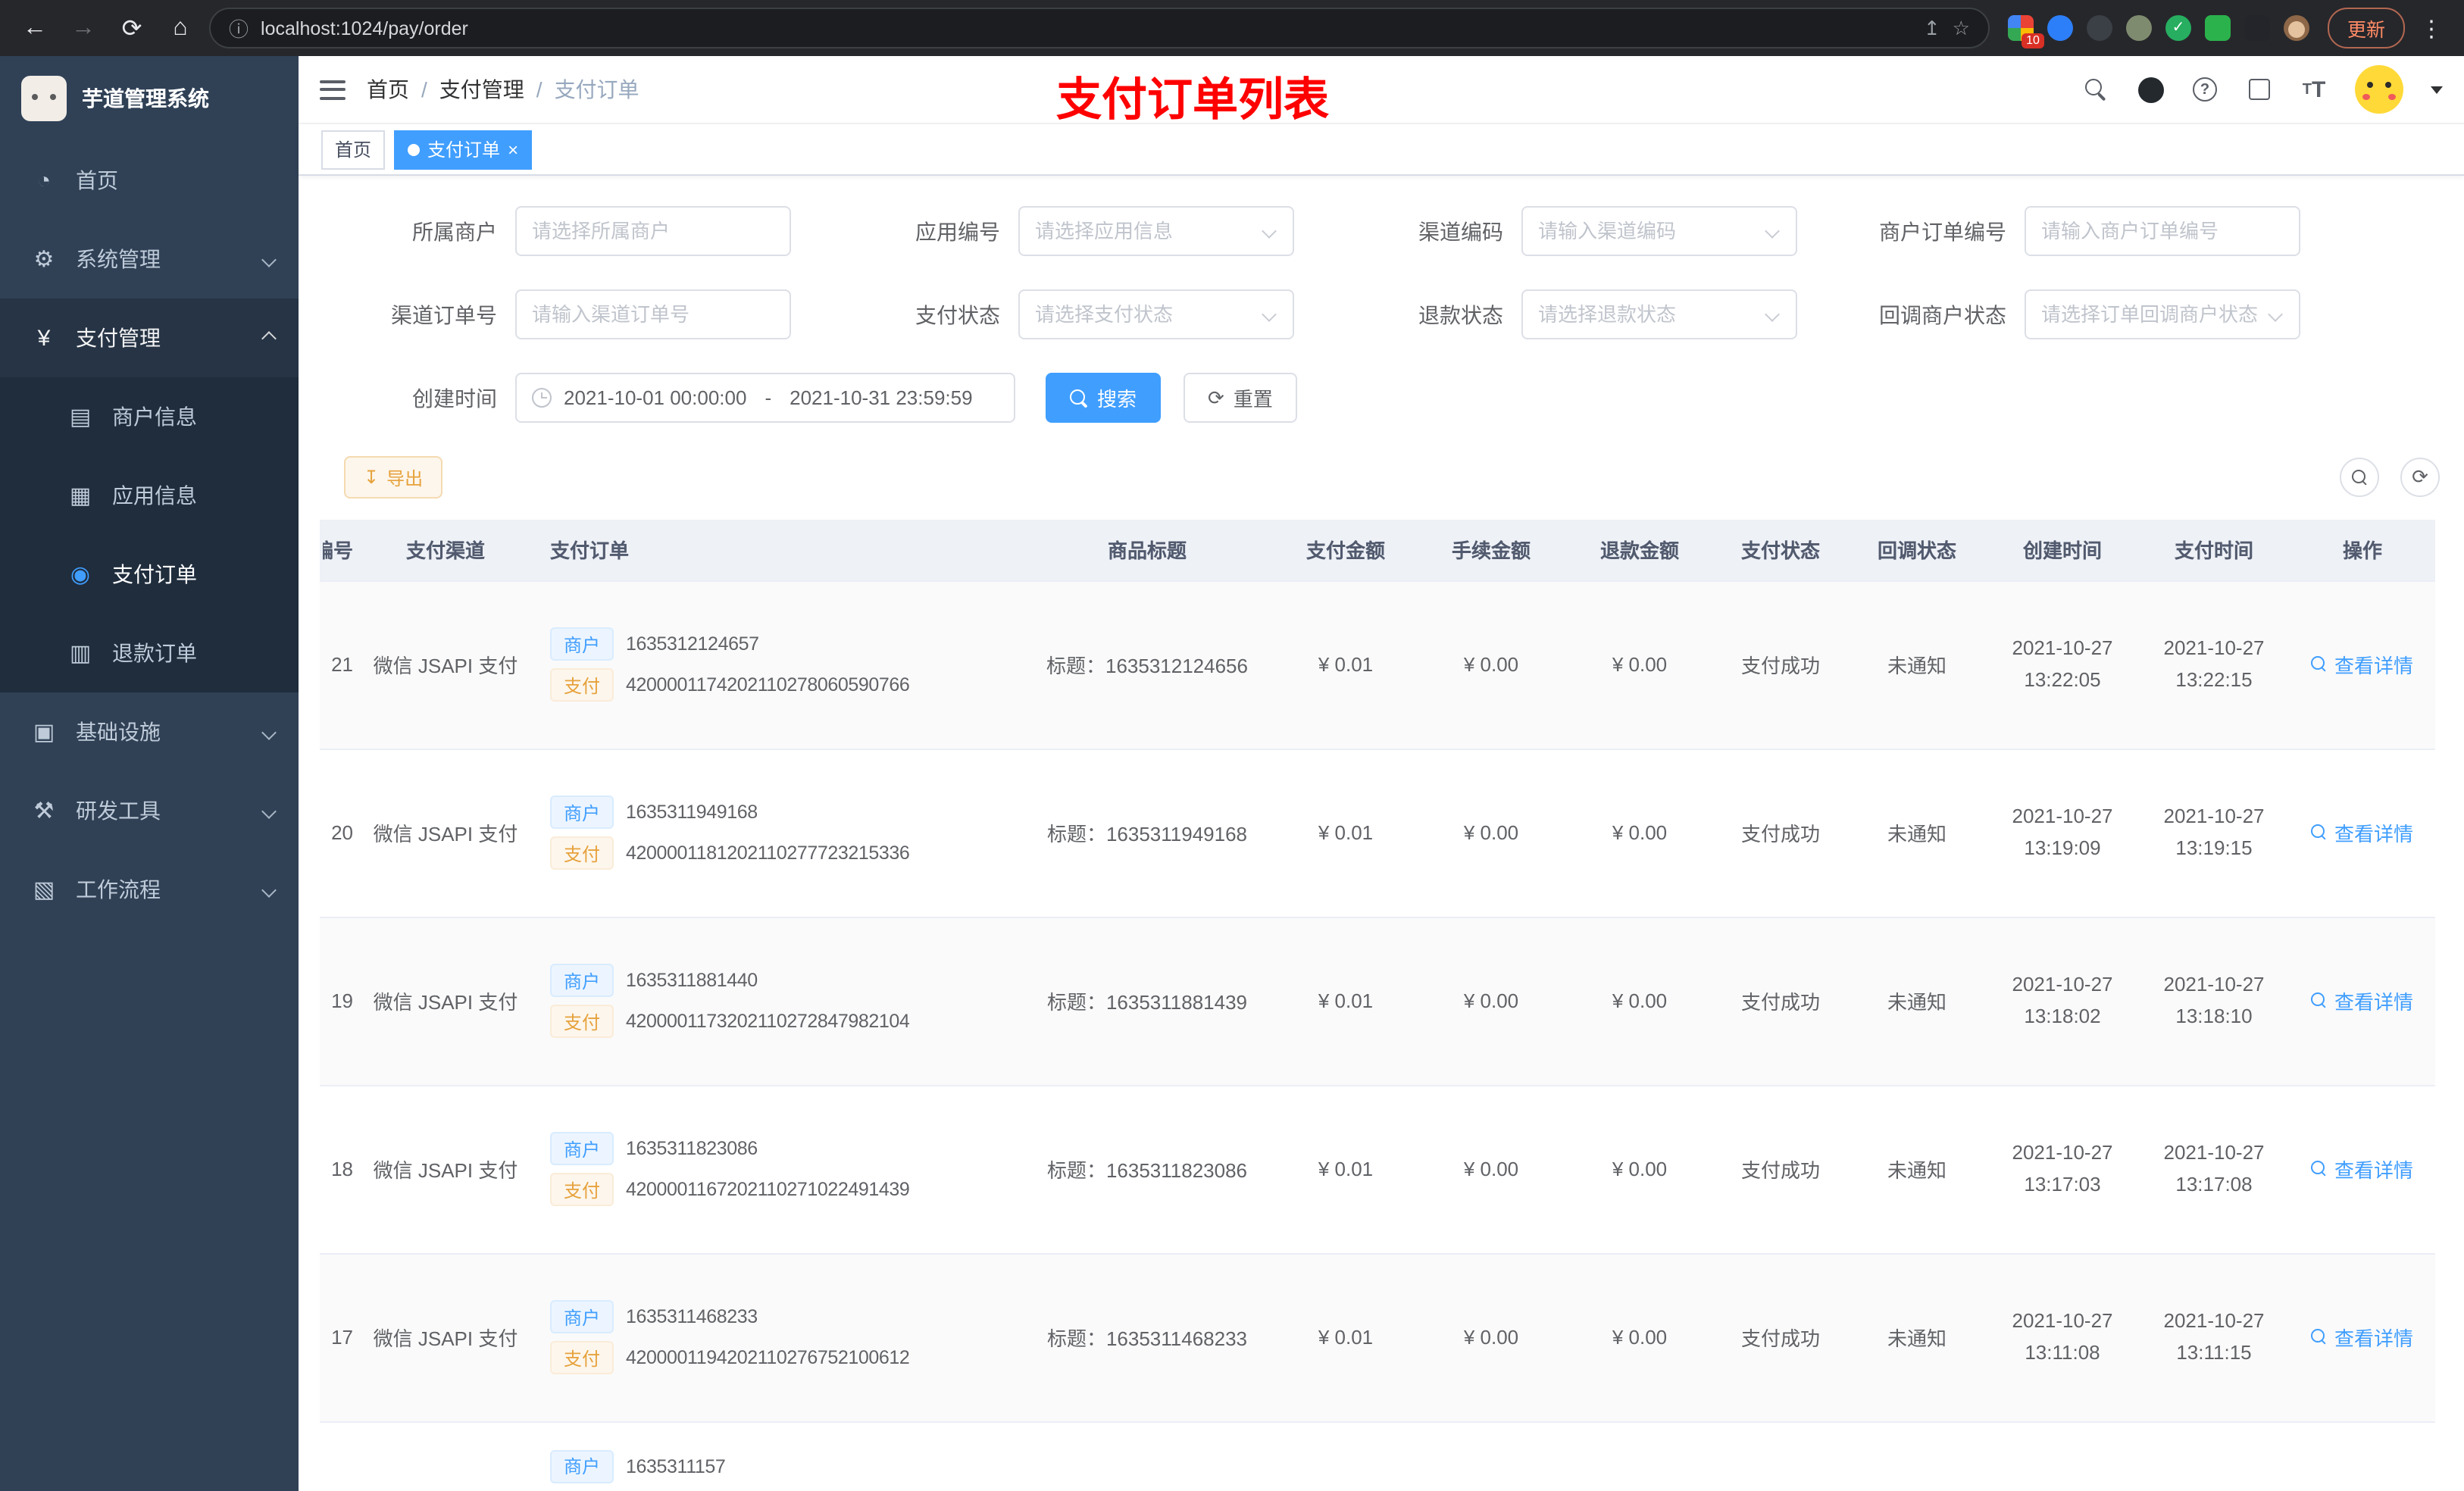 The height and width of the screenshot is (1491, 2464). I want to click on refresh-table-button: ⟳, so click(2420, 477).